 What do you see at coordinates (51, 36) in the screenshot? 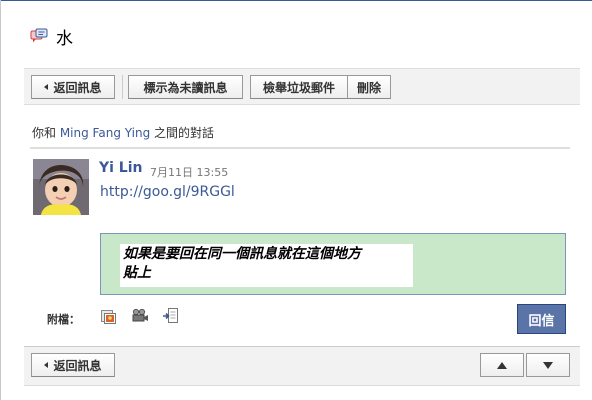
I see `thread-title-row: 水` at bounding box center [51, 36].